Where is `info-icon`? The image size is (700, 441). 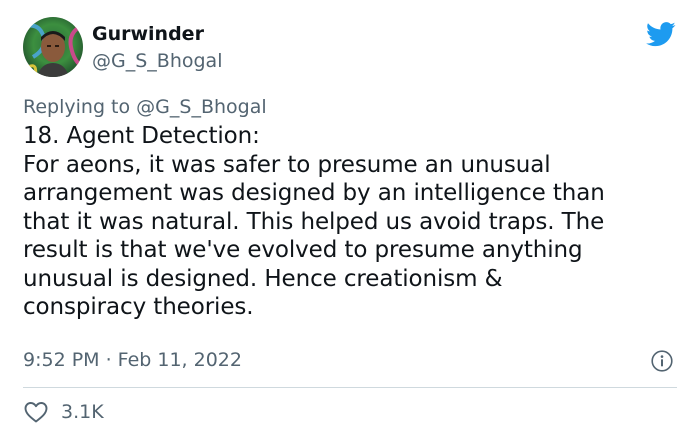
info-icon is located at coordinates (662, 361).